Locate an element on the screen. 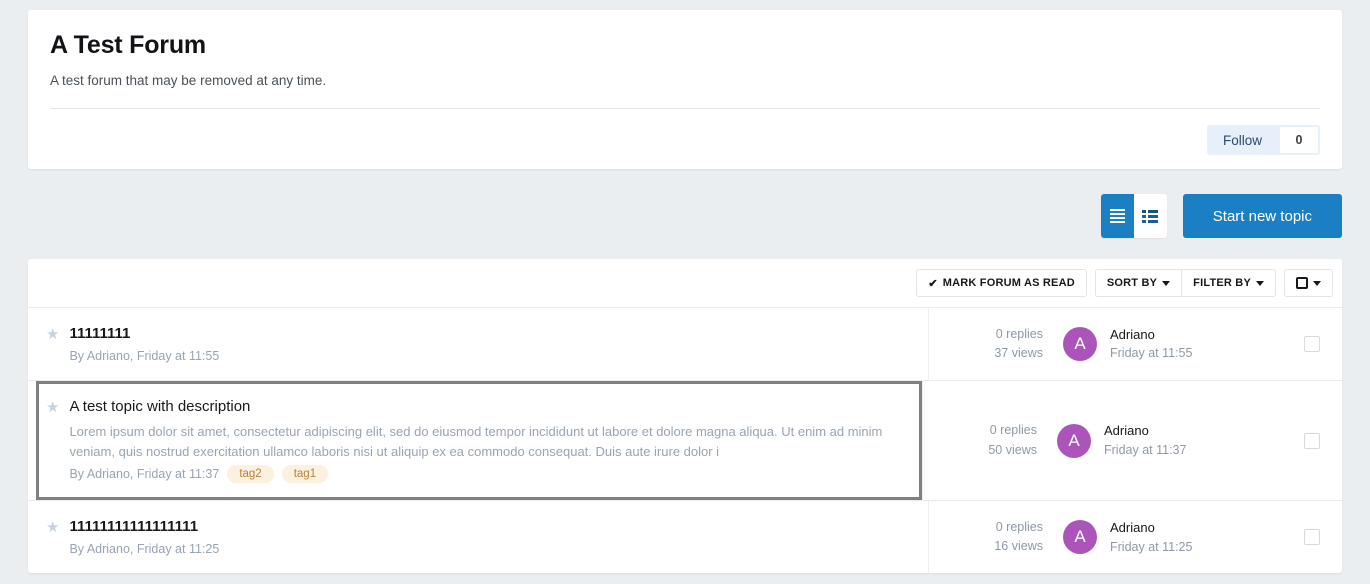 This screenshot has height=584, width=1370. filter-by-button: FILTER BY is located at coordinates (1228, 283).